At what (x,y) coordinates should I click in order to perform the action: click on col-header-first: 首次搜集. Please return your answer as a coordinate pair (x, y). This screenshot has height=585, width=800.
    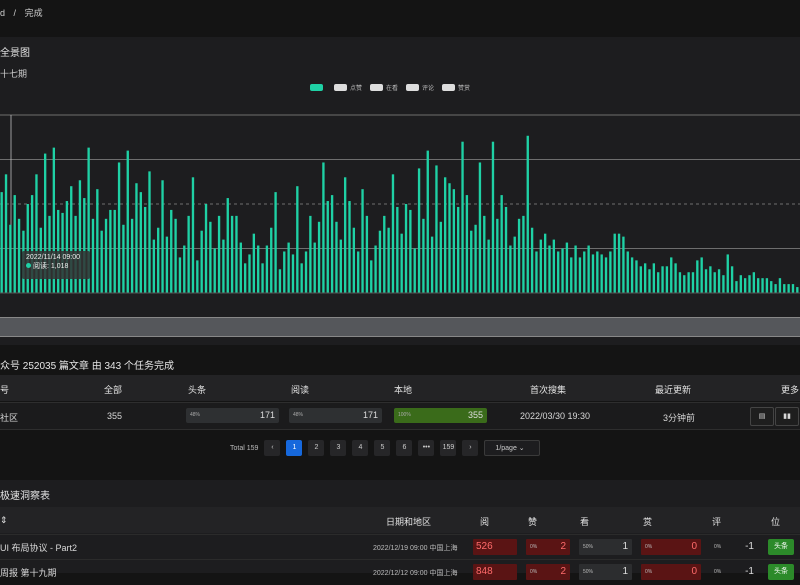
    Looking at the image, I should click on (548, 389).